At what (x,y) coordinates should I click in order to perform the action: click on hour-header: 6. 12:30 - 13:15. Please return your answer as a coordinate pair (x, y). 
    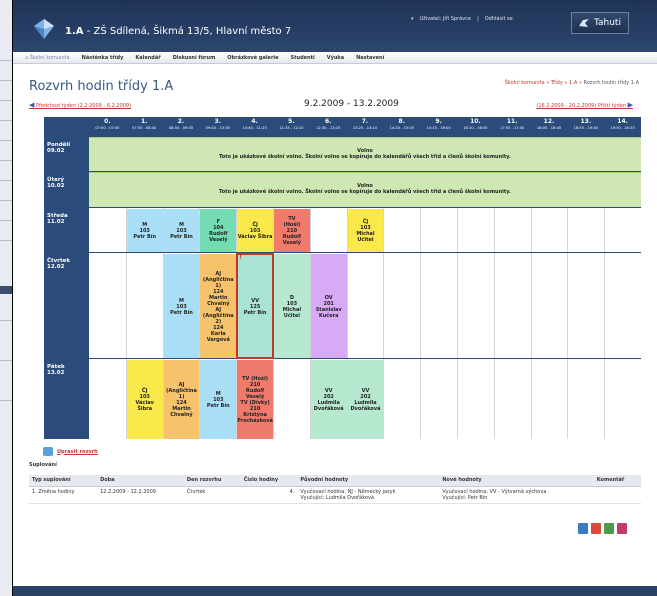
    Looking at the image, I should click on (328, 126).